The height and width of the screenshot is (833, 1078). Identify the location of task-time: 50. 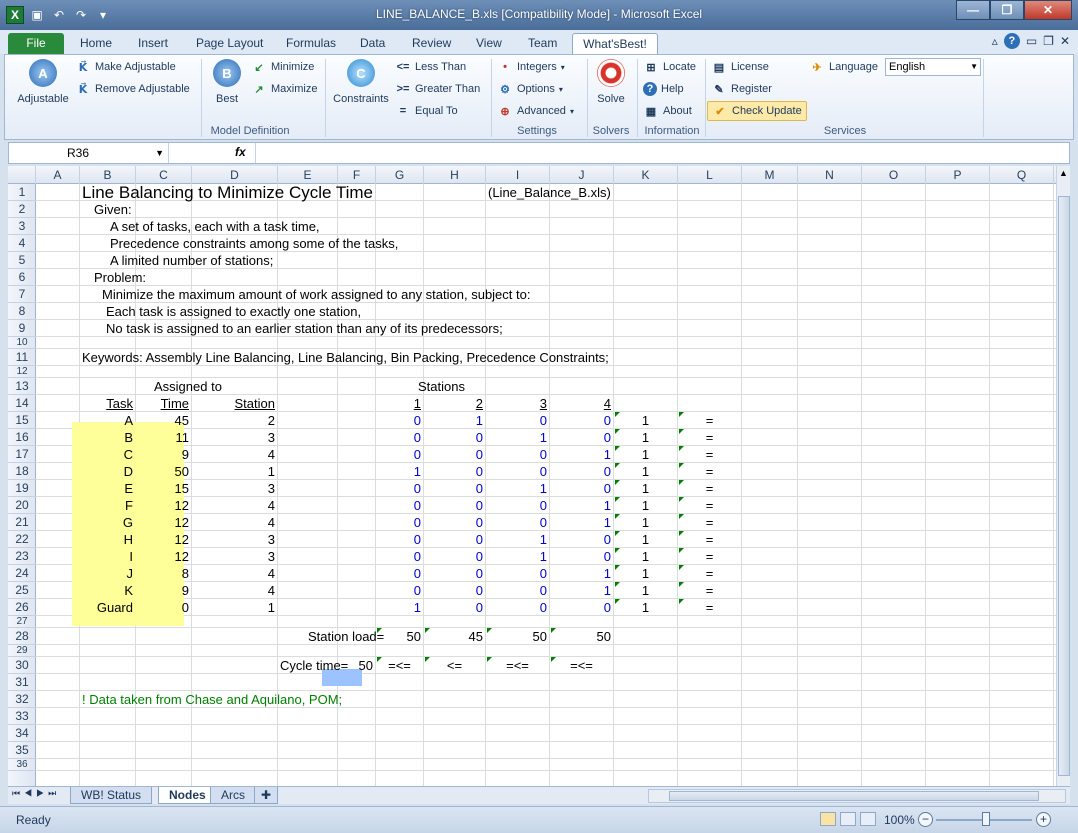
(163, 472).